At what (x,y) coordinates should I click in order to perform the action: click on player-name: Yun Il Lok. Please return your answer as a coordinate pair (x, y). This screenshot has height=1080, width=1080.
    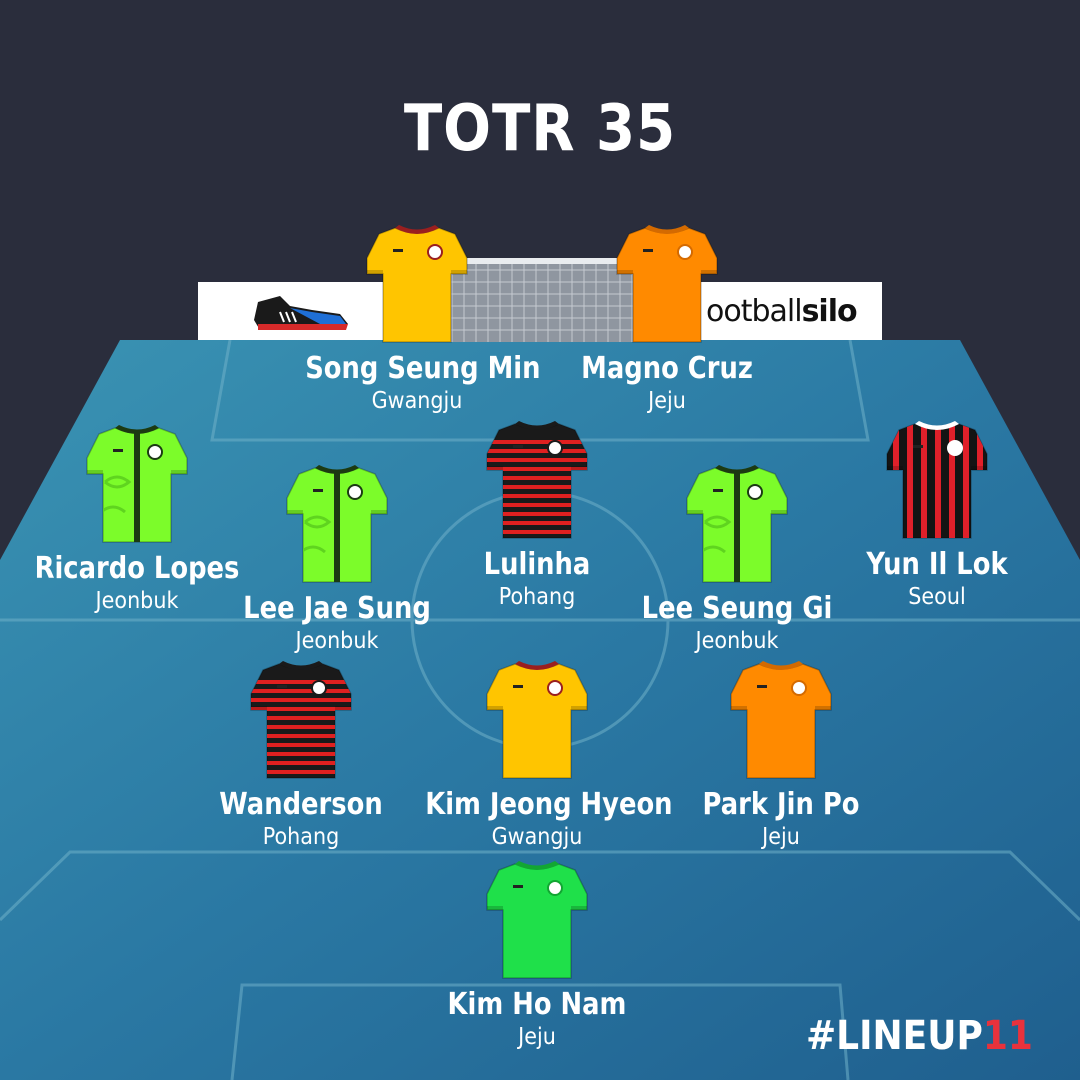
    Looking at the image, I should click on (937, 564).